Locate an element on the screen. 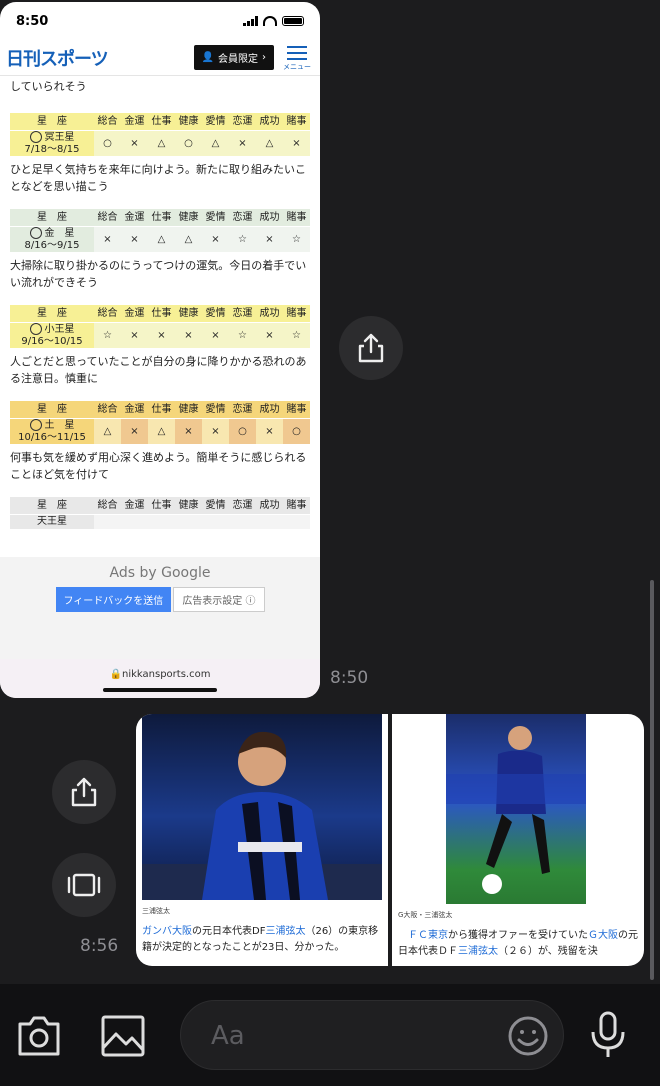  message-timestamp-2: 8:56 is located at coordinates (99, 946).